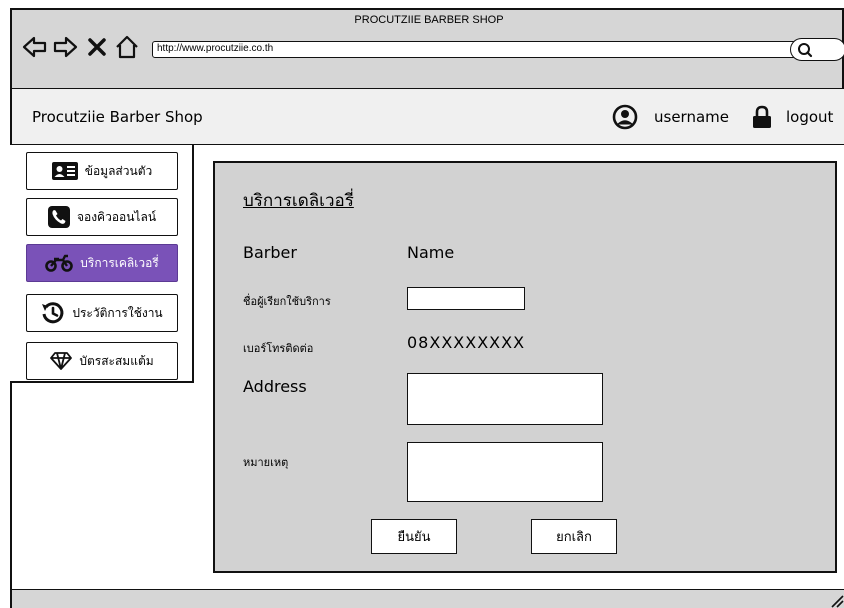 This screenshot has width=844, height=608. I want to click on barber-label: Barber, so click(270, 252).